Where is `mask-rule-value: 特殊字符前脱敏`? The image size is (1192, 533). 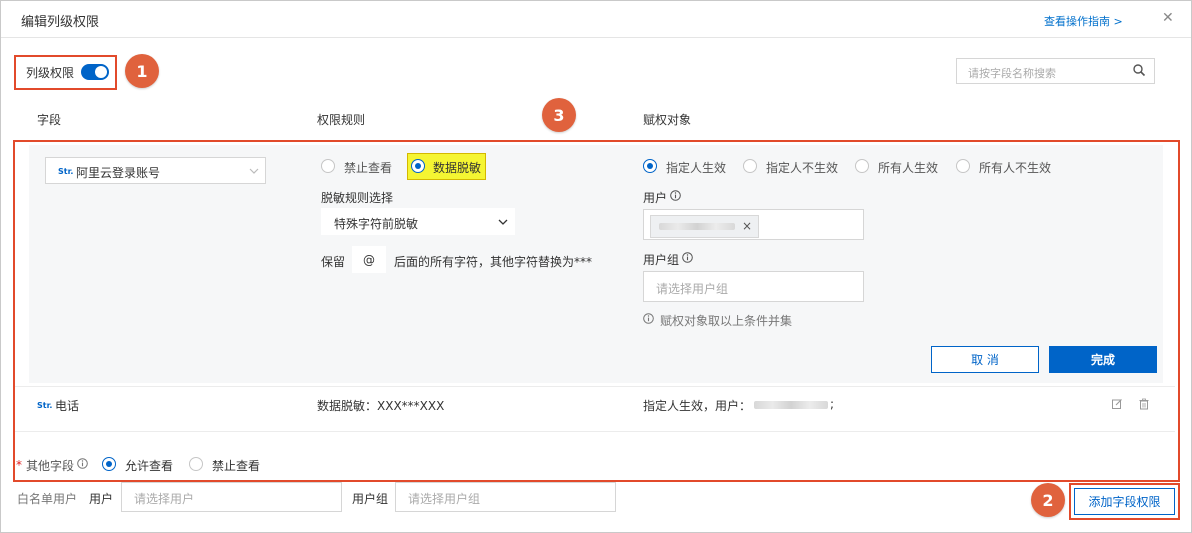
mask-rule-value: 特殊字符前脱敏 is located at coordinates (376, 224).